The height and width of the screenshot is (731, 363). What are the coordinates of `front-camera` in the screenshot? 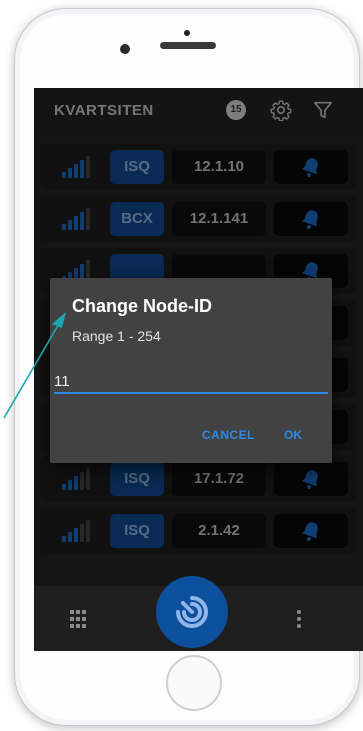 It's located at (125, 49).